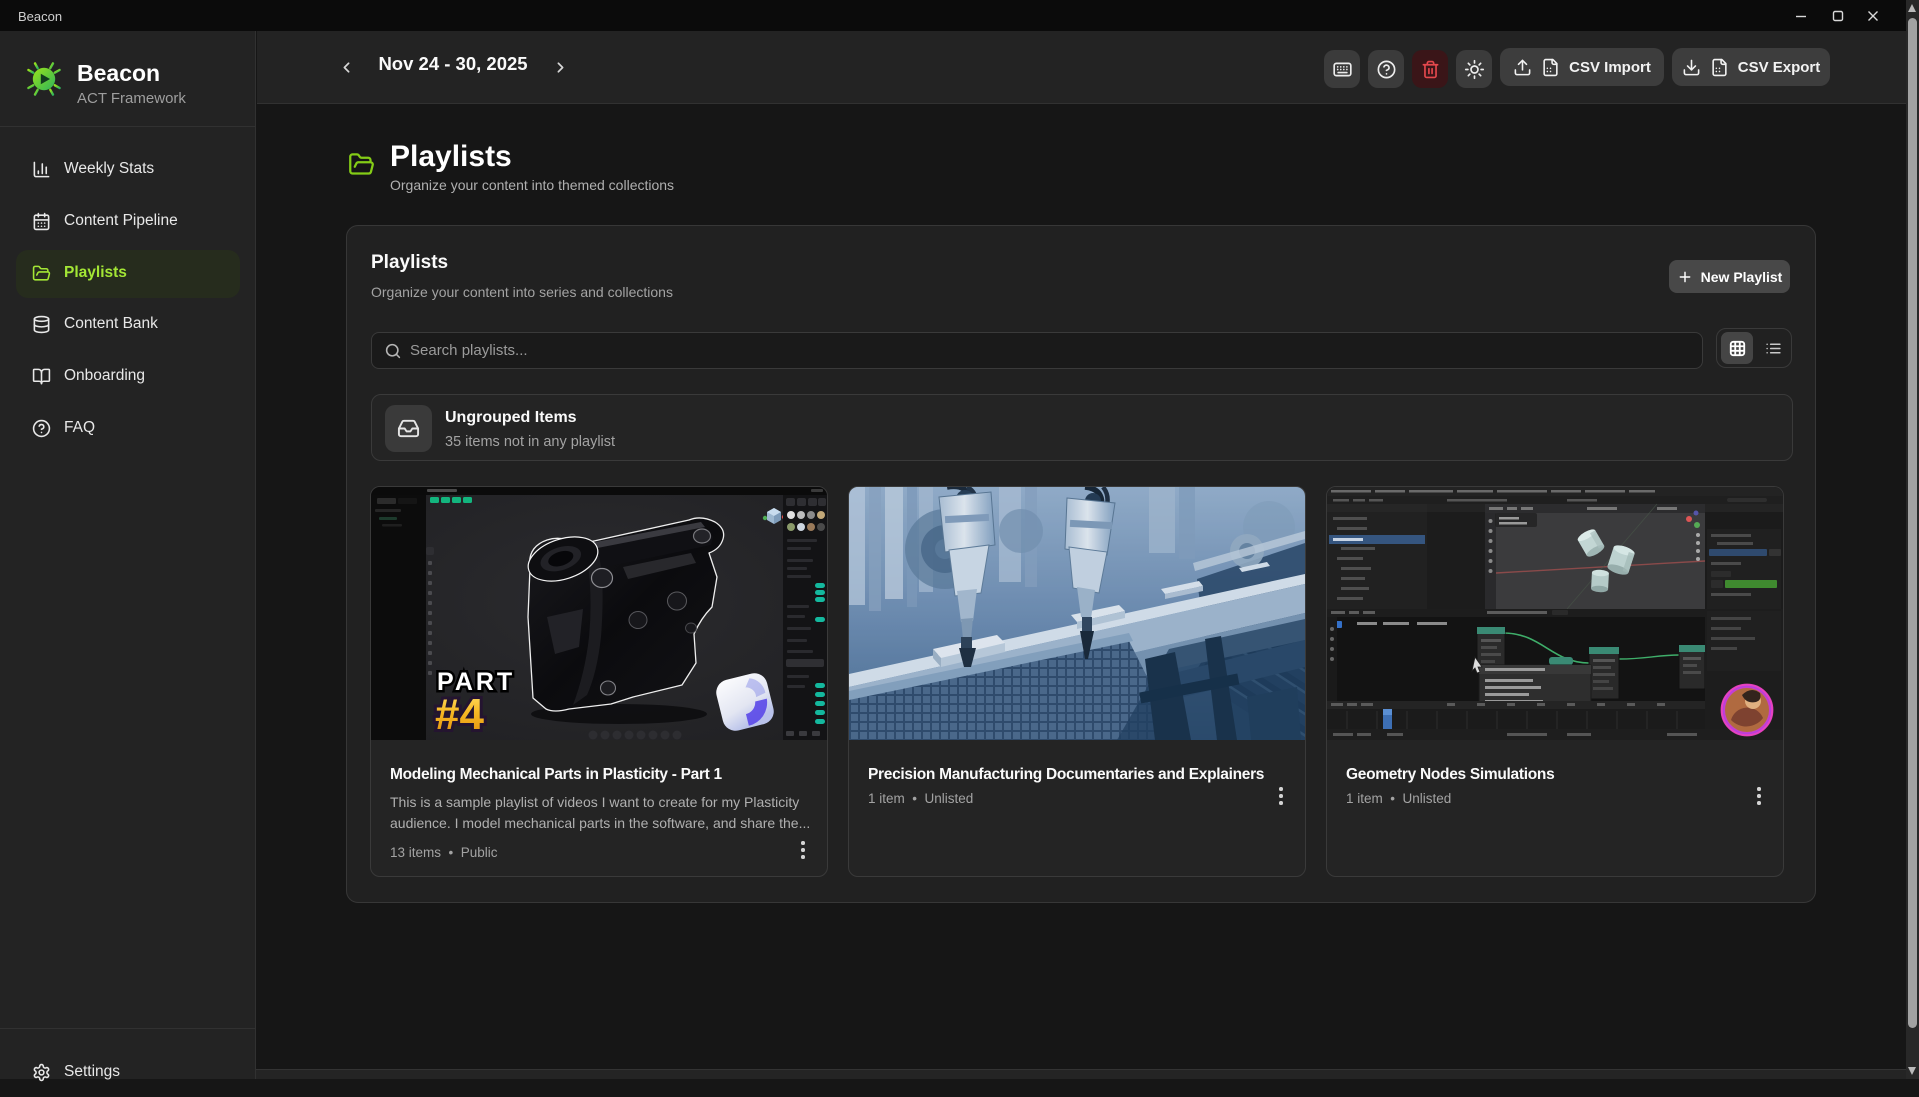  I want to click on svg-text: #4, so click(459, 714).